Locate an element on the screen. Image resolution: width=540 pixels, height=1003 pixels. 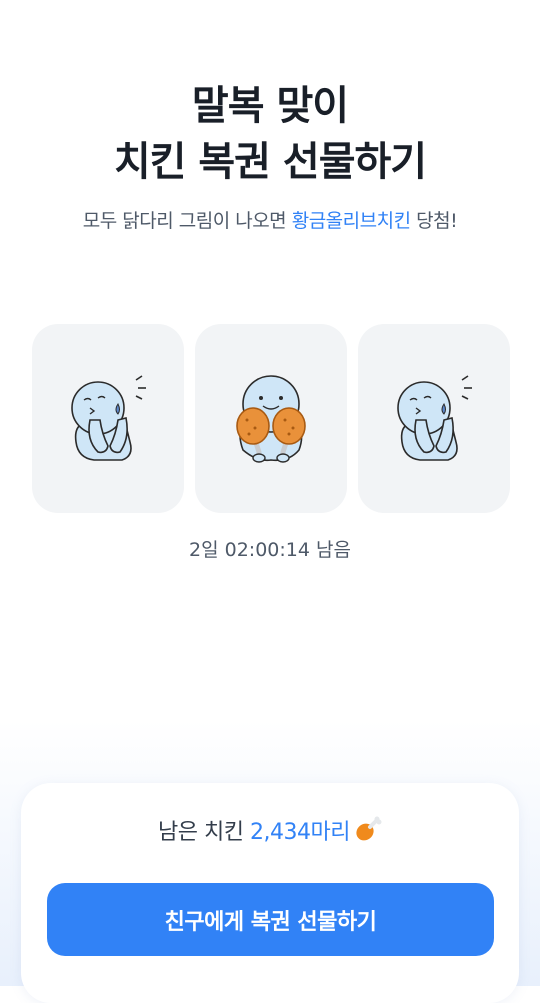
remaining-label: 남은 치킨 is located at coordinates (201, 832).